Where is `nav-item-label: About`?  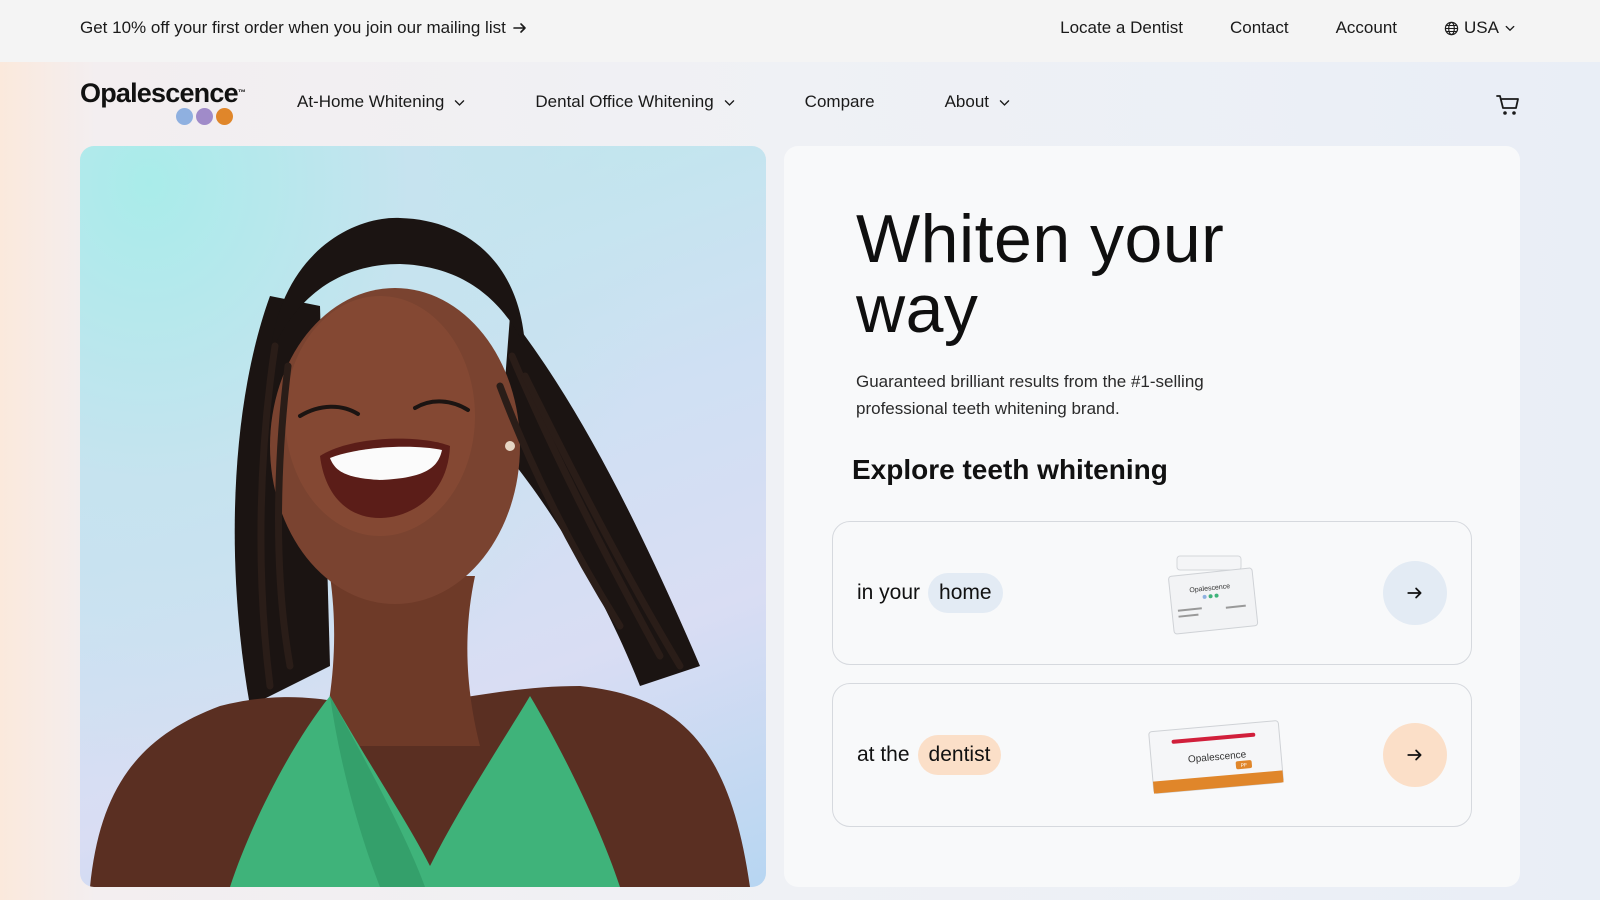
nav-item-label: About is located at coordinates (967, 101).